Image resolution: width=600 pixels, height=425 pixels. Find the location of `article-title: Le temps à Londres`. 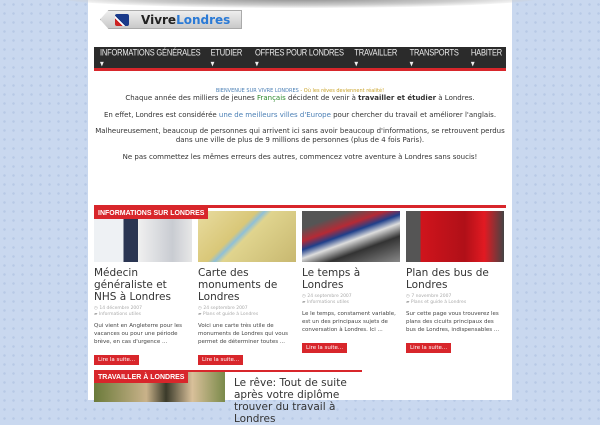

article-title: Le temps à Londres is located at coordinates (351, 279).